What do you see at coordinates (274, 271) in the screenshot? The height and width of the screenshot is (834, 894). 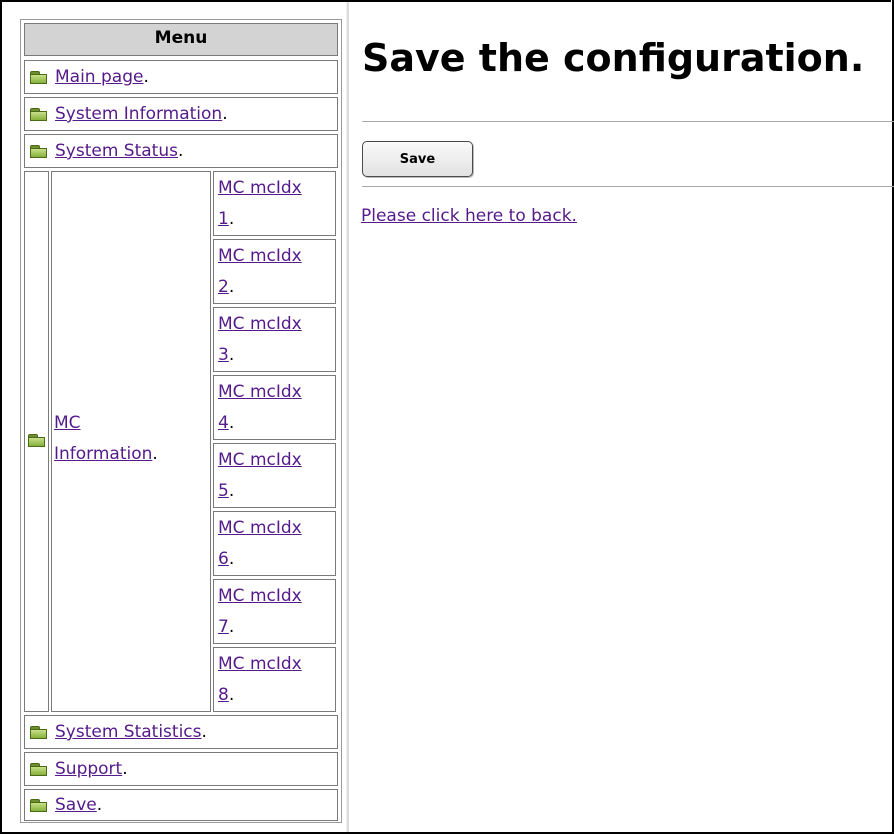 I see `mc-sub-item-2: MC mcIdx 2.` at bounding box center [274, 271].